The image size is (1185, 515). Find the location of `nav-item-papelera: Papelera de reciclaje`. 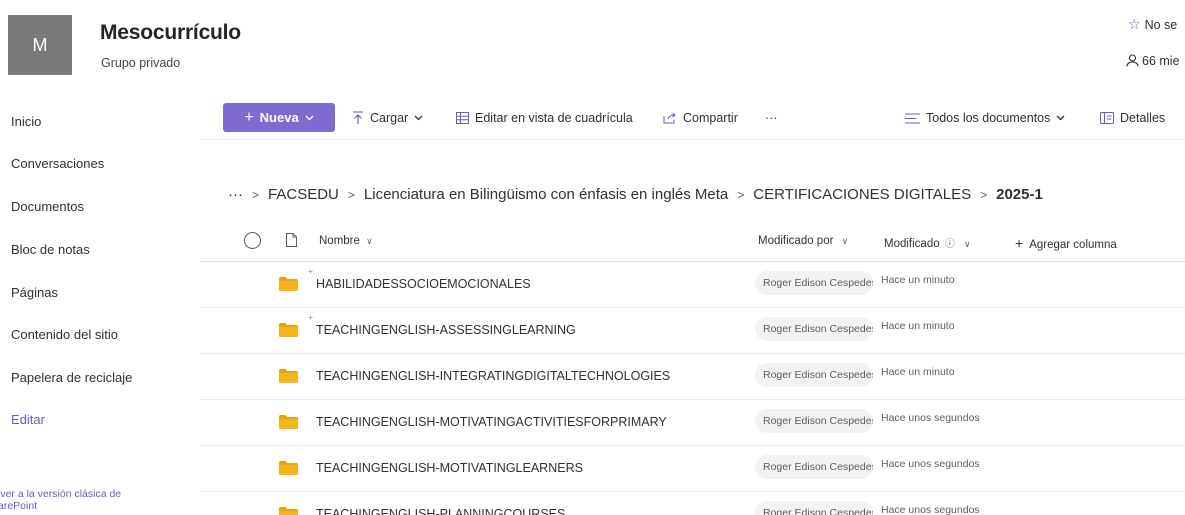

nav-item-papelera: Papelera de reciclaje is located at coordinates (71, 377).